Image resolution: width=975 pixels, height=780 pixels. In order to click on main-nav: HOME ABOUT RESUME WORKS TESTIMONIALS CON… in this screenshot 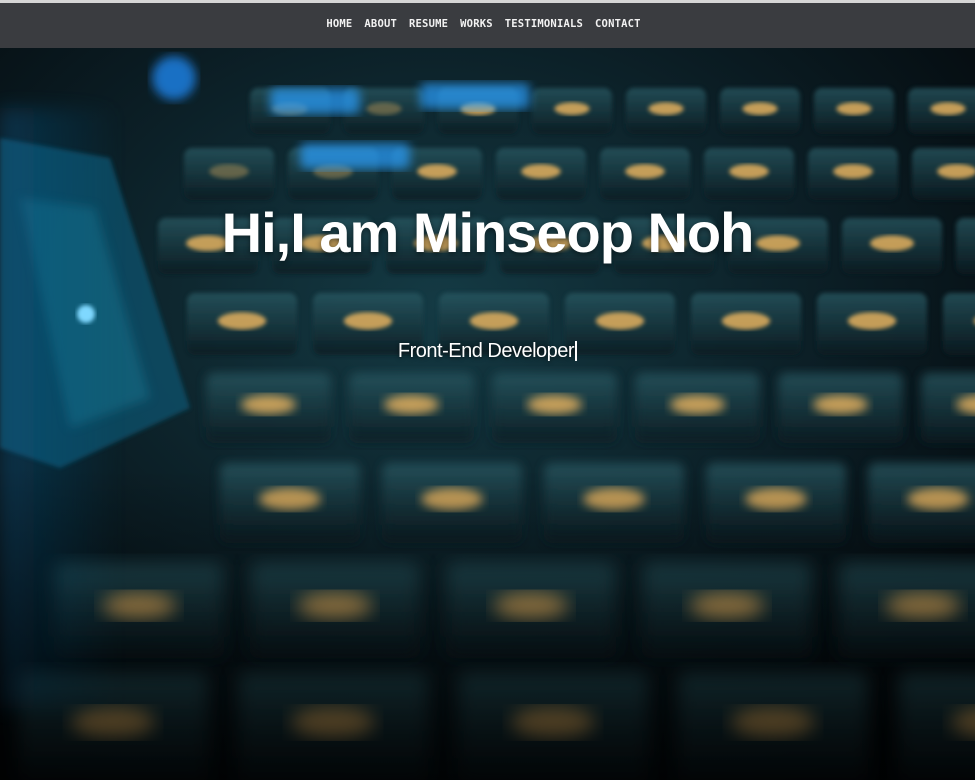, I will do `click(483, 24)`.